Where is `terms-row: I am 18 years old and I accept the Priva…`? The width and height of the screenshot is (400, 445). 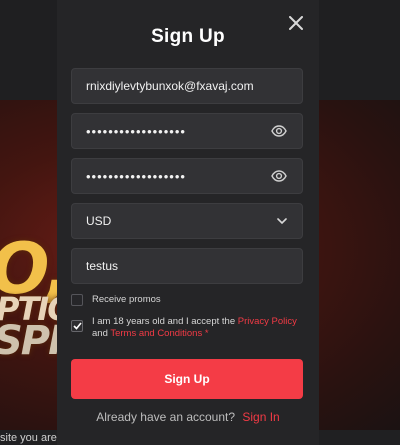 terms-row: I am 18 years old and I accept the Priva… is located at coordinates (187, 328).